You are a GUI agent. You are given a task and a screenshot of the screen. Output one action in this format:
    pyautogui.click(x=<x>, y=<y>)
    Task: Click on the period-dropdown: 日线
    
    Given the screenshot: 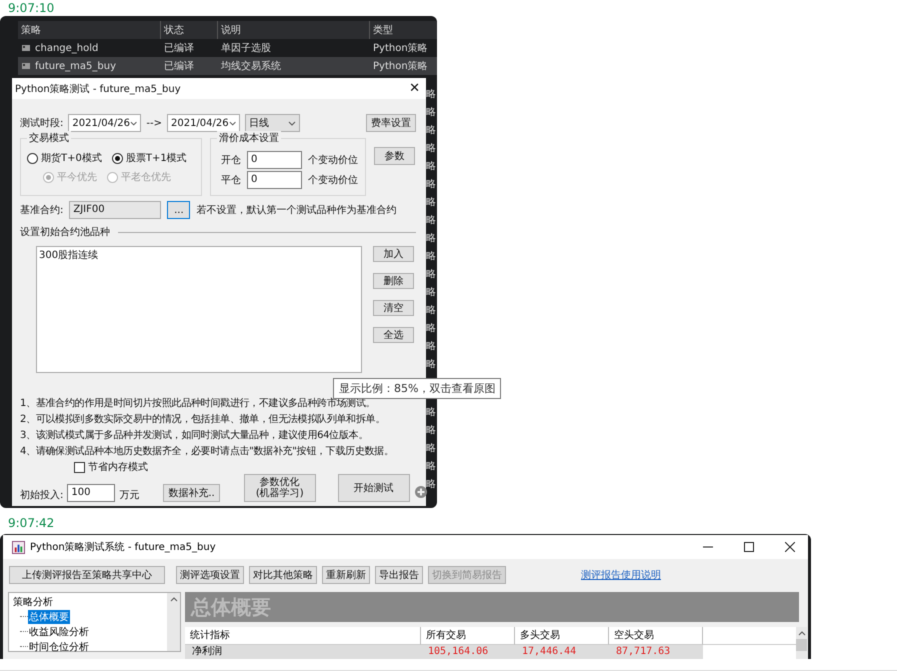 What is the action you would take?
    pyautogui.click(x=272, y=123)
    